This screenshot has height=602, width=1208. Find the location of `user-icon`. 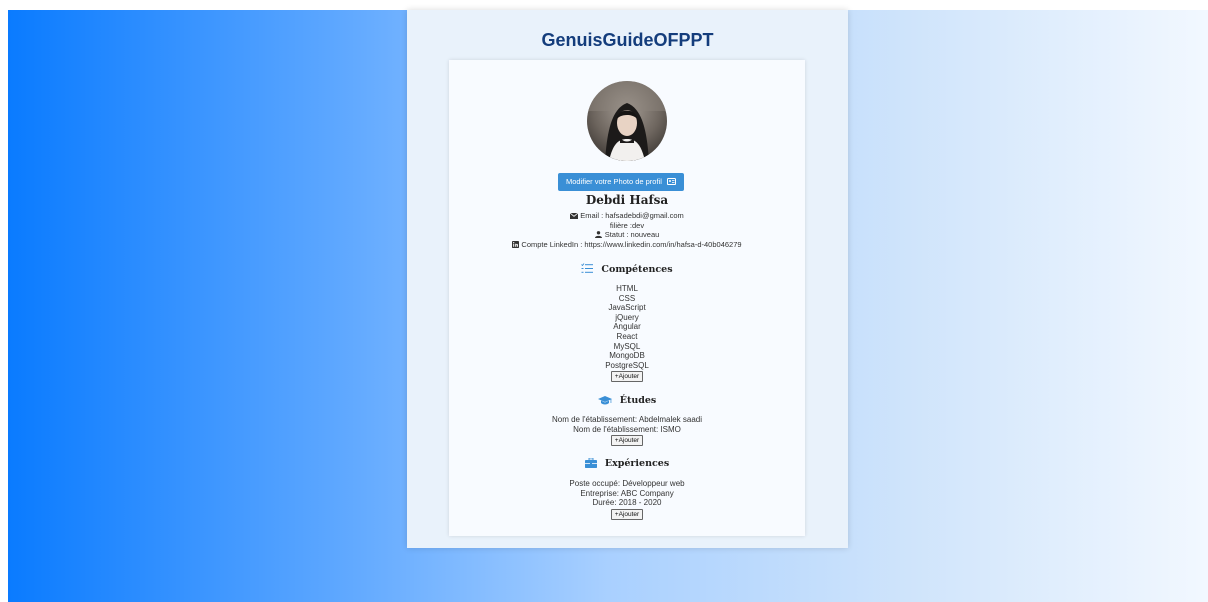

user-icon is located at coordinates (598, 234).